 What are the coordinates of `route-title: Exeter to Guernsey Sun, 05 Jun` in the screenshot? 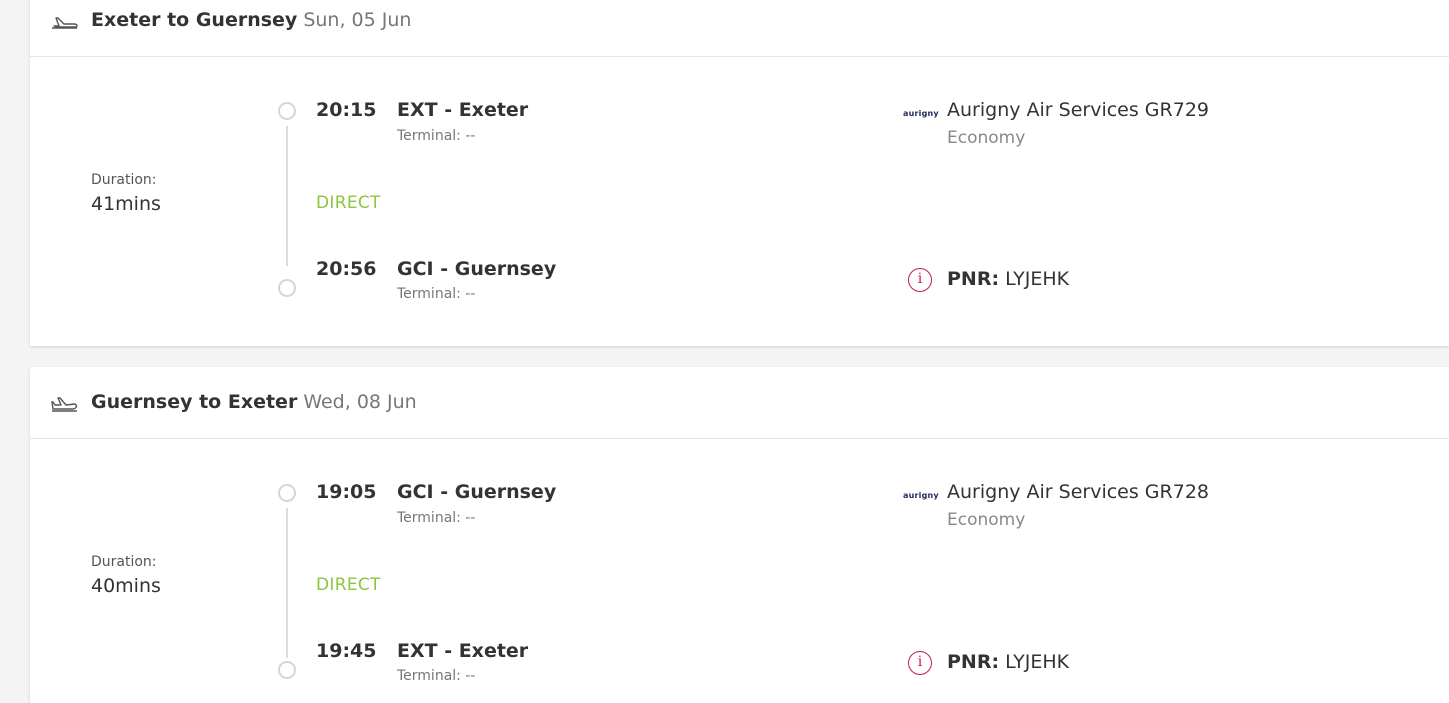 It's located at (251, 20).